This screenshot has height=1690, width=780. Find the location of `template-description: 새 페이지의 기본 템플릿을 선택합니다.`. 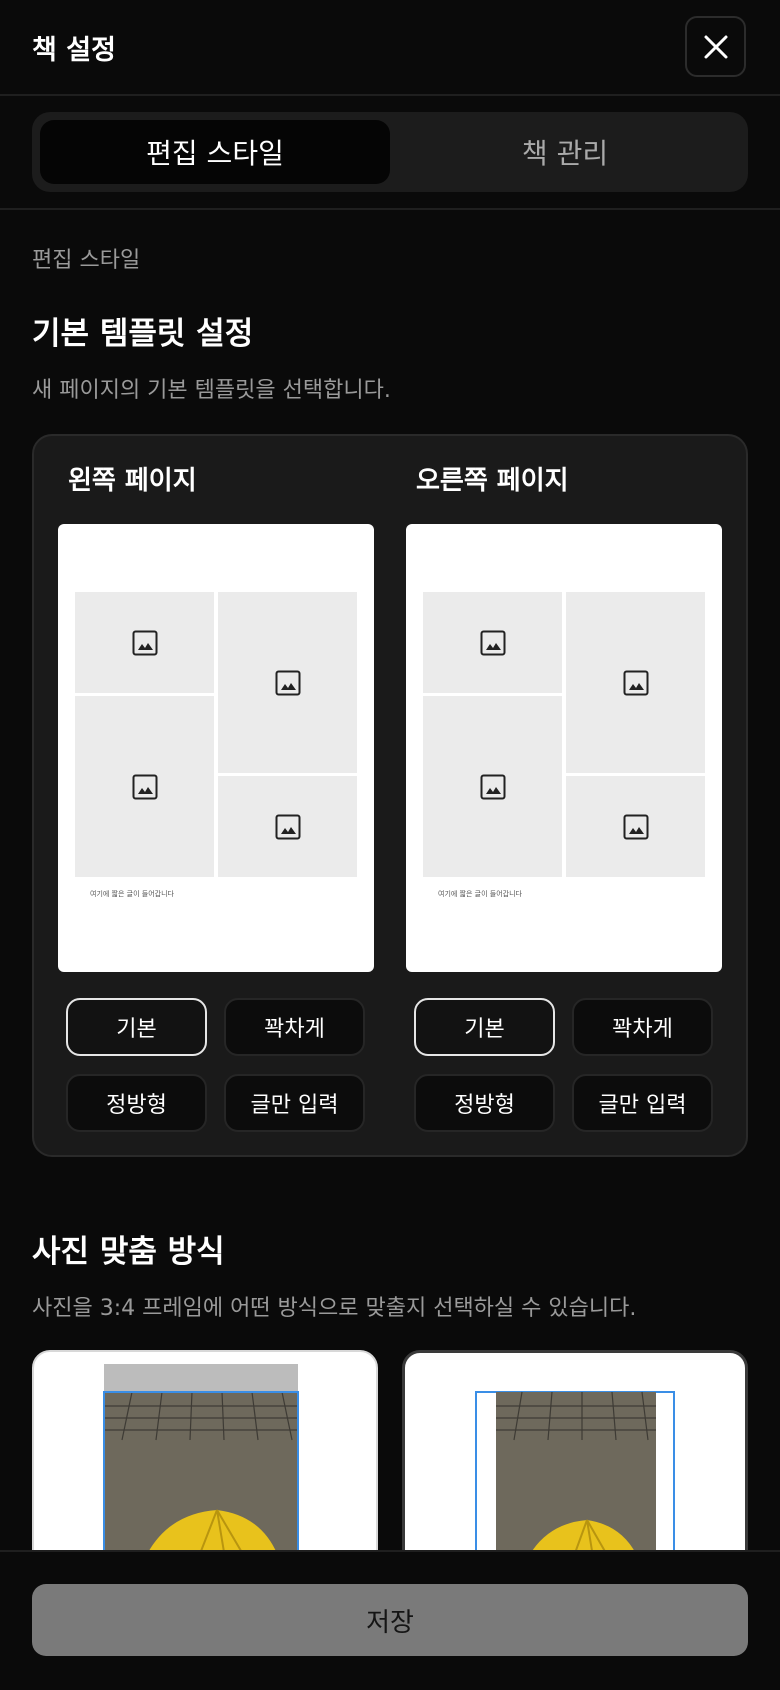

template-description: 새 페이지의 기본 템플릿을 선택합니다. is located at coordinates (211, 390).